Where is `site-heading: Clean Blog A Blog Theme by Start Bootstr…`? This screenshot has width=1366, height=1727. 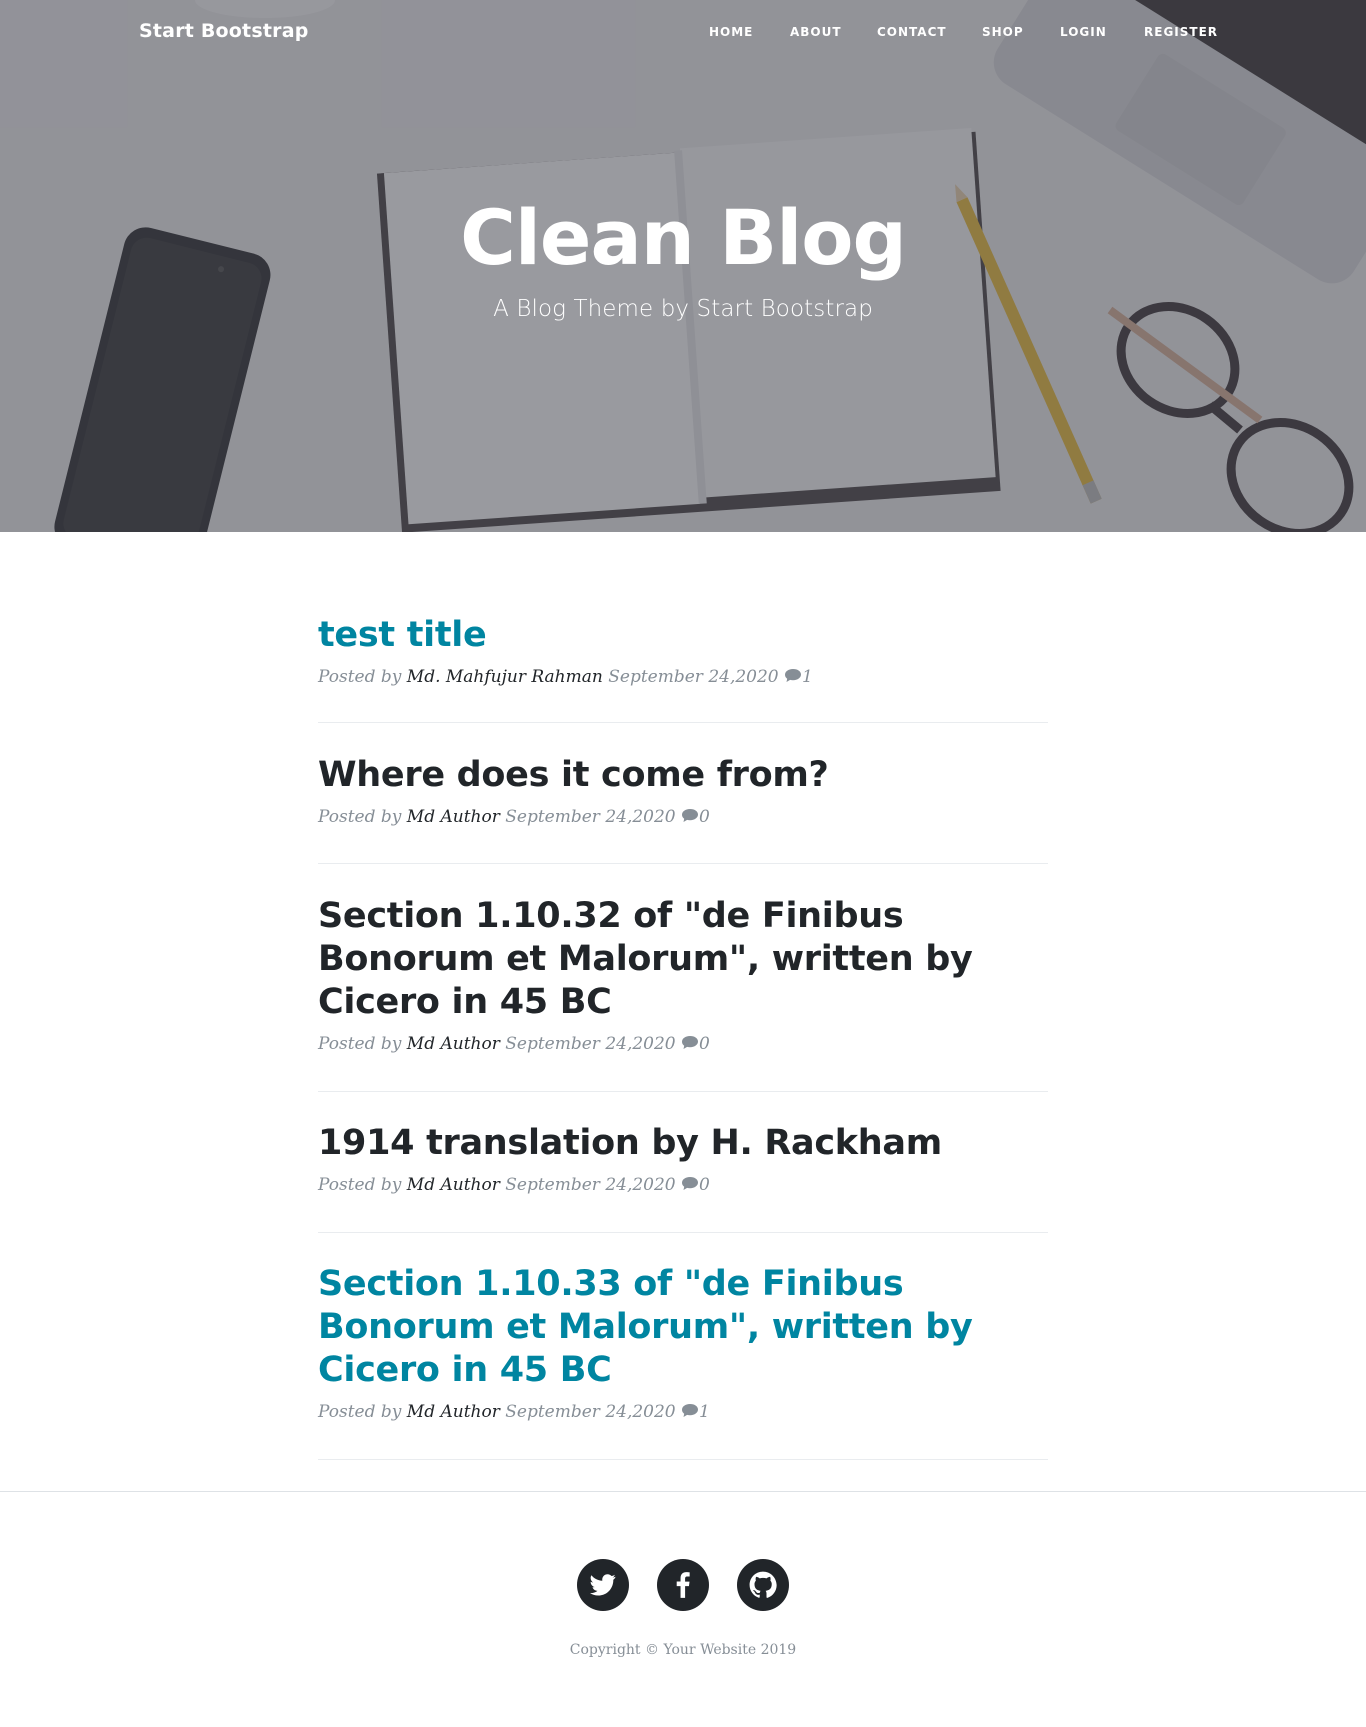
site-heading: Clean Blog A Blog Theme by Start Bootstr… is located at coordinates (683, 258).